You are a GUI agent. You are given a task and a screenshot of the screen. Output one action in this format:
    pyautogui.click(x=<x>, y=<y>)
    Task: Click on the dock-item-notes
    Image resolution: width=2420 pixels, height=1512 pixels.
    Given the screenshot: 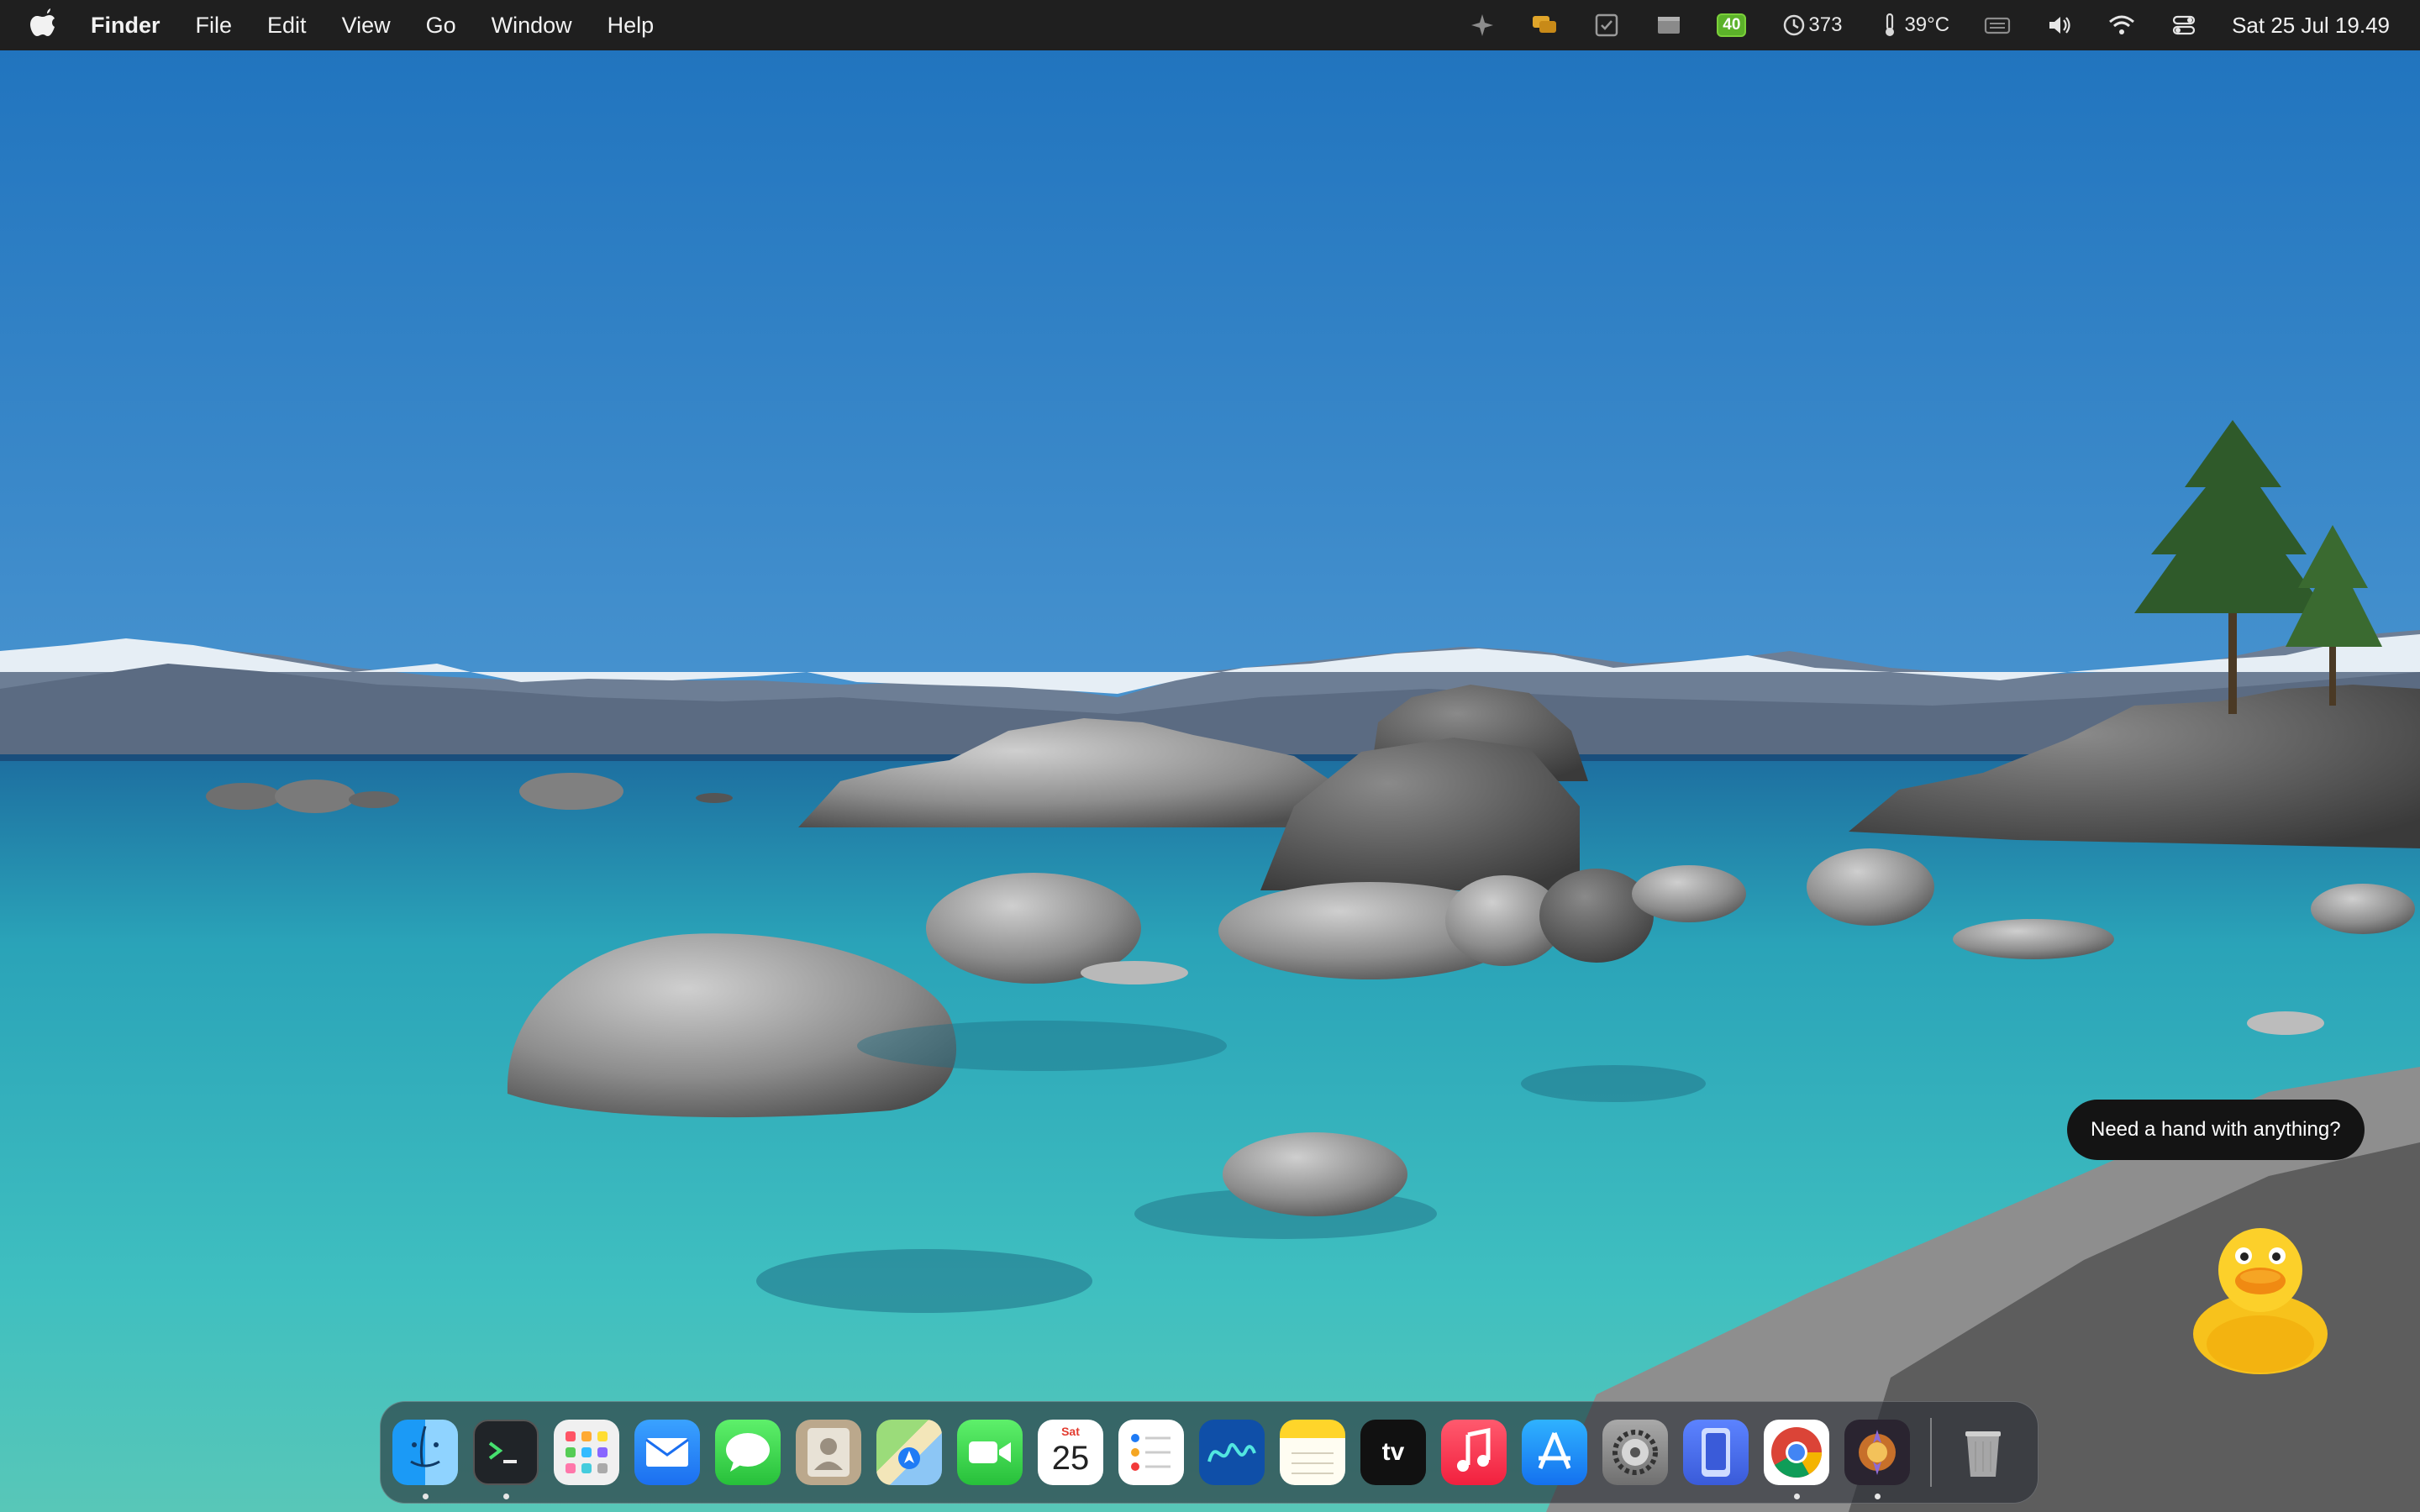 What is the action you would take?
    pyautogui.click(x=1313, y=1452)
    